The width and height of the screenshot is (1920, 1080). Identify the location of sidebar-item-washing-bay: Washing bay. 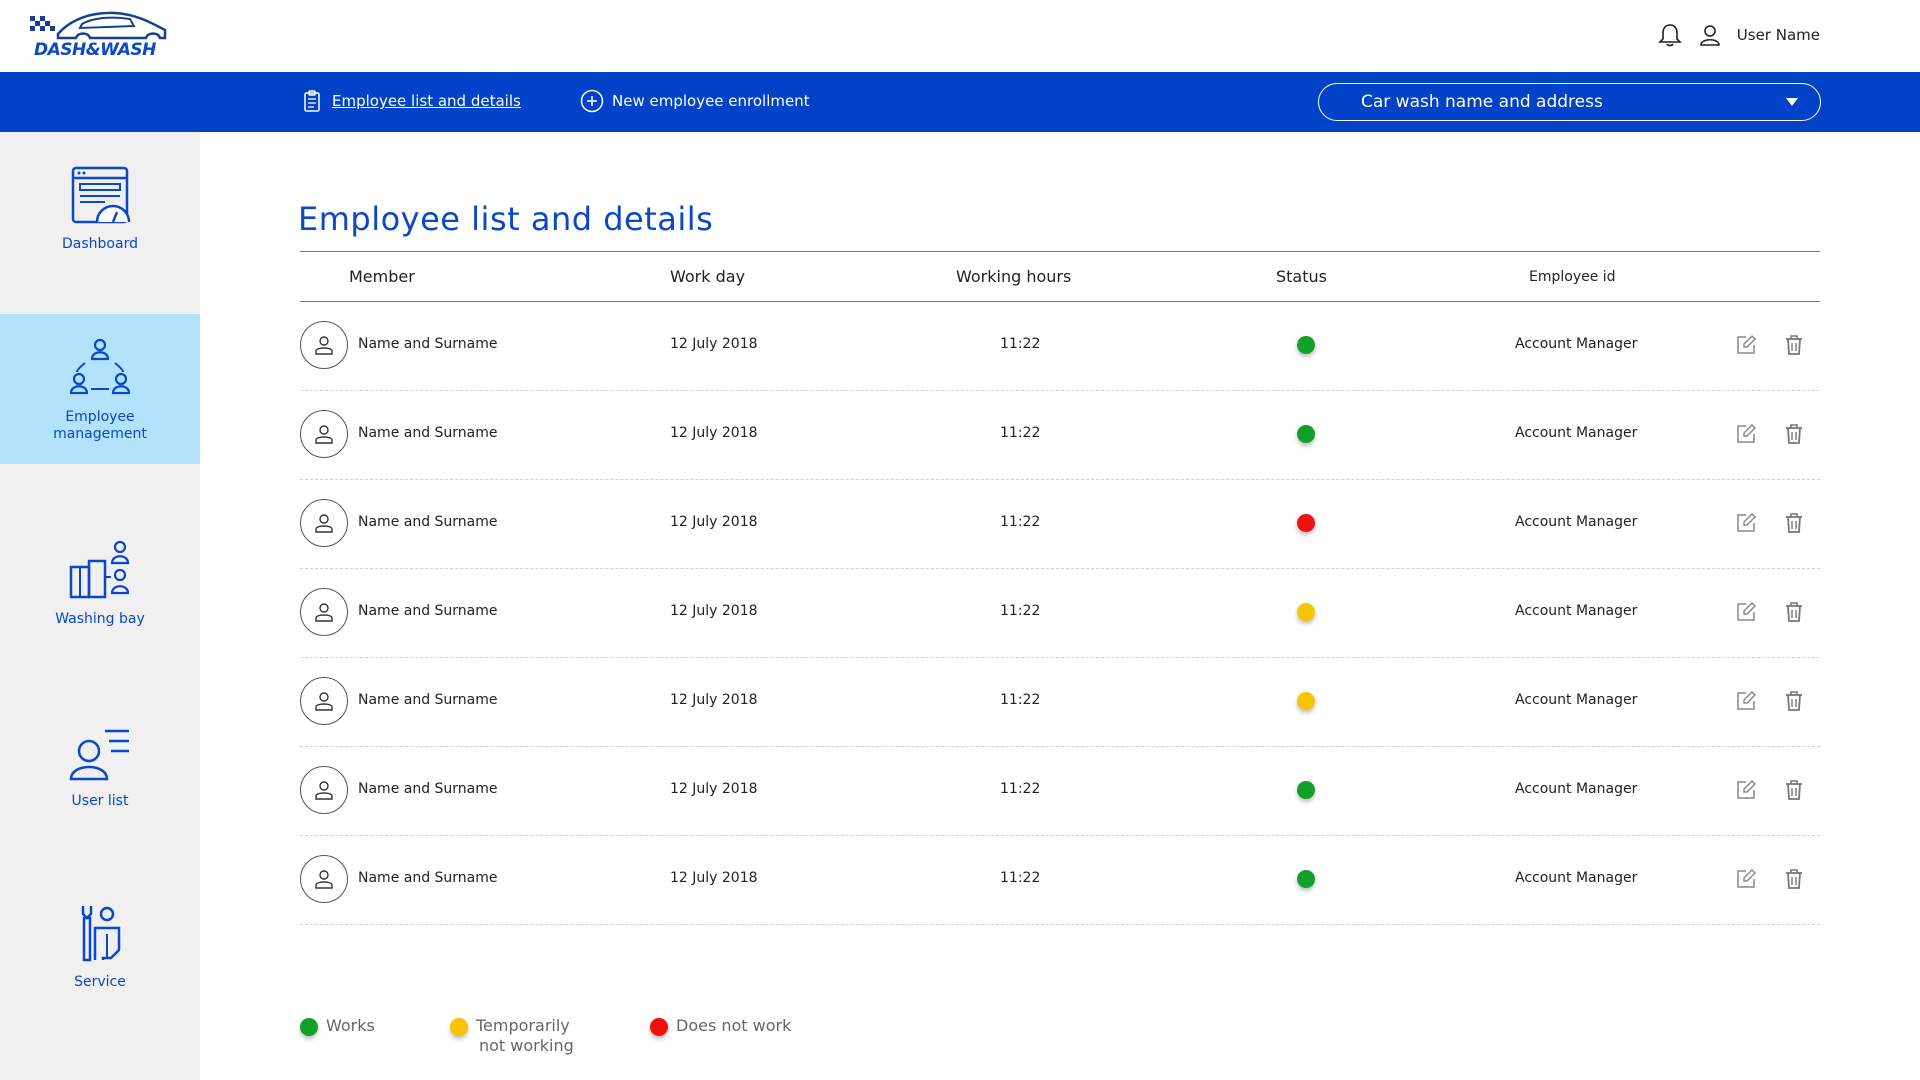
(100, 582).